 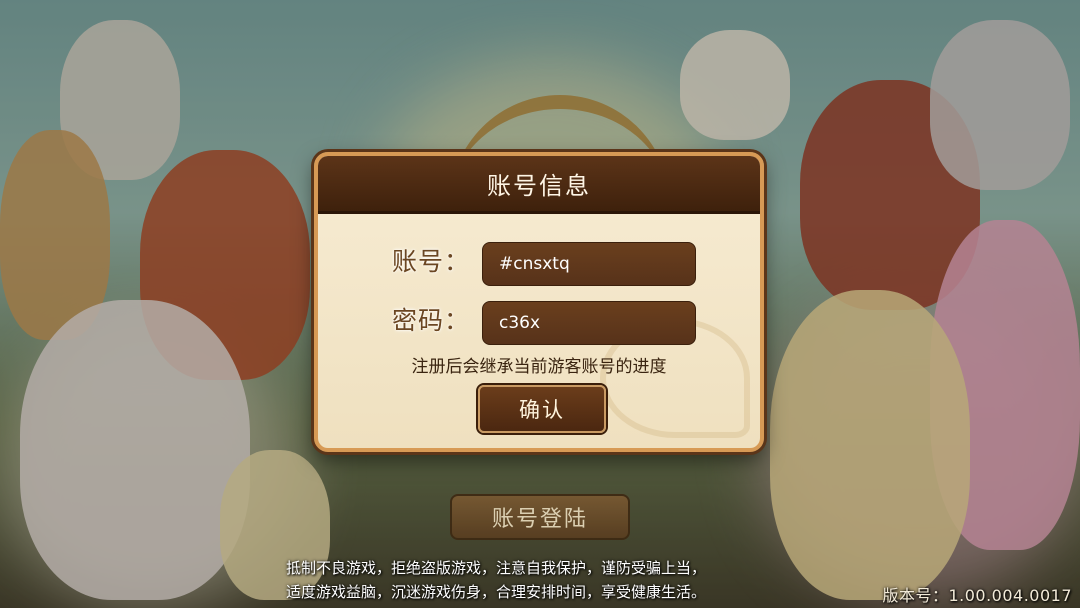 I want to click on account-login-button: 账号登陆, so click(x=540, y=517).